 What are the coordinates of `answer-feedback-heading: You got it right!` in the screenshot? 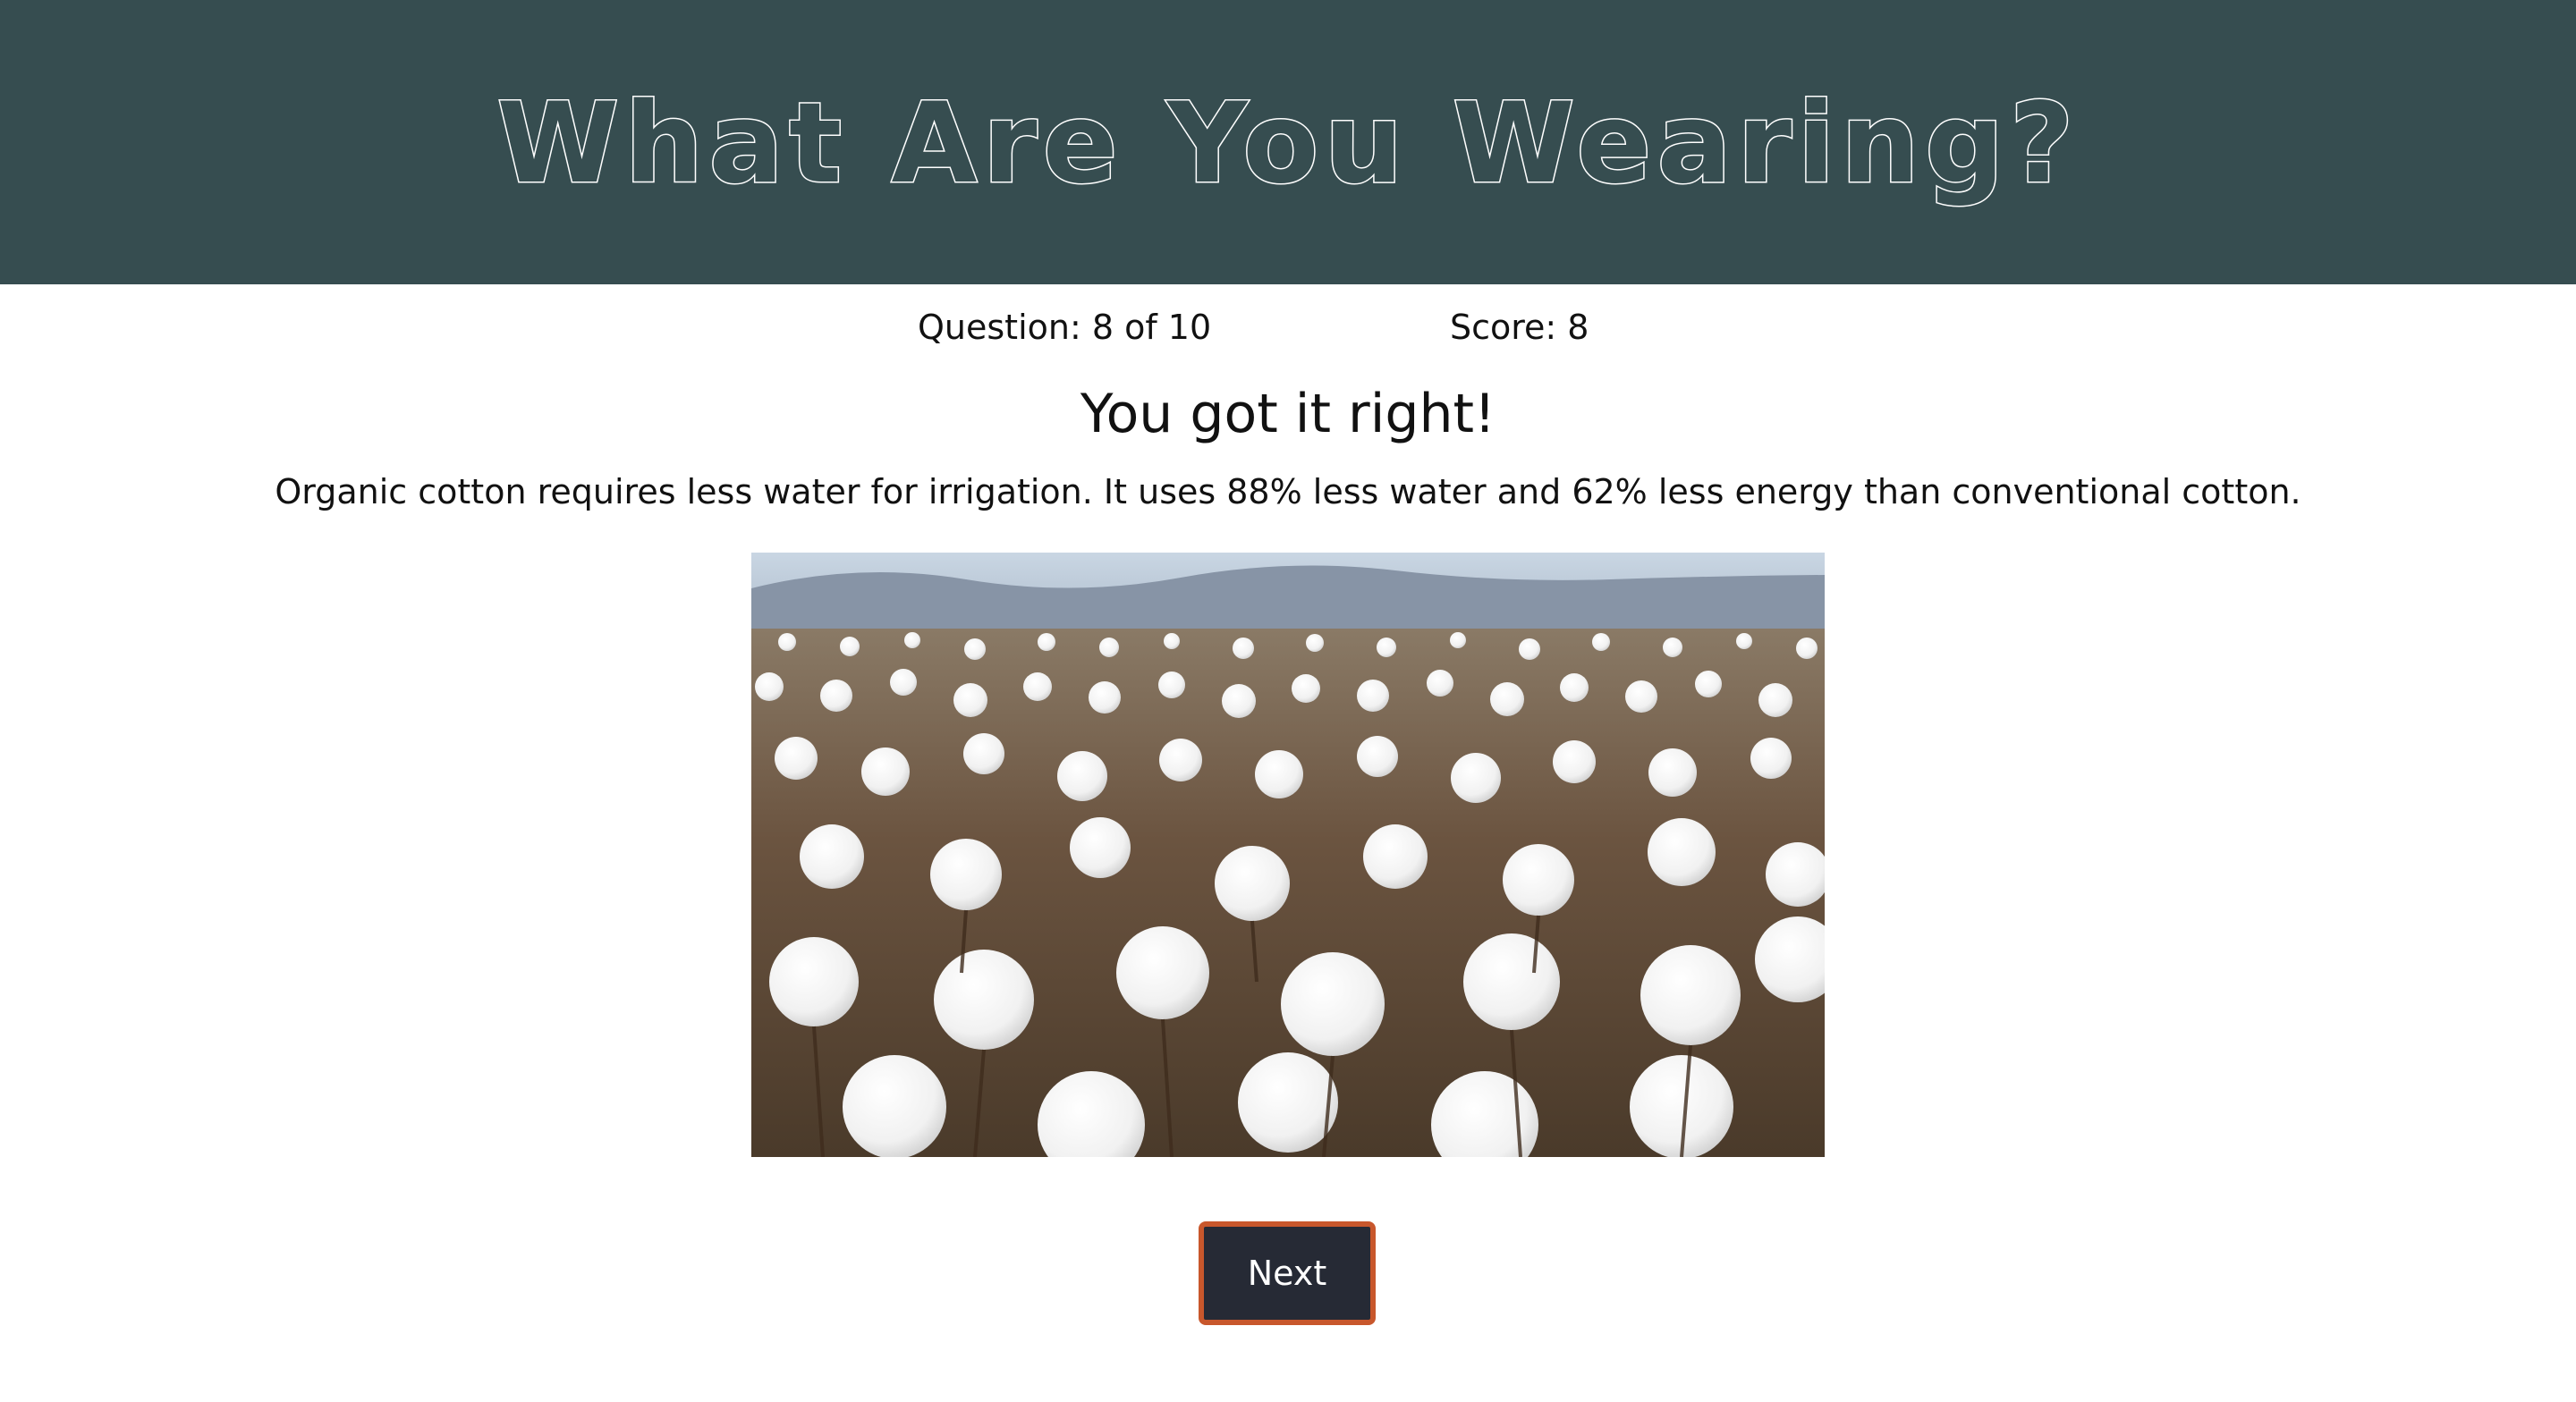 It's located at (1288, 414).